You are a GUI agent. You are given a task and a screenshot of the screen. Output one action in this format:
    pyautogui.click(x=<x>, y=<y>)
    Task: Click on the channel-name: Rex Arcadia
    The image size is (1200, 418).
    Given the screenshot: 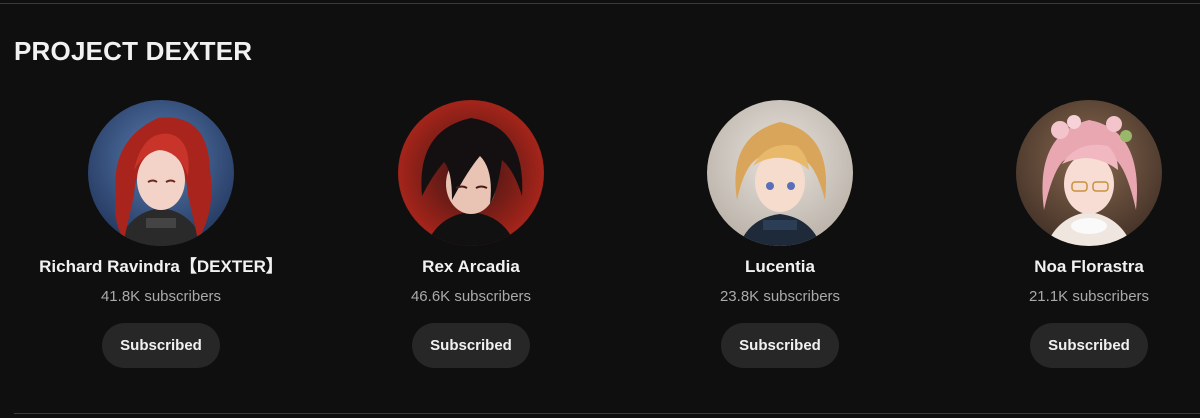 What is the action you would take?
    pyautogui.click(x=471, y=267)
    